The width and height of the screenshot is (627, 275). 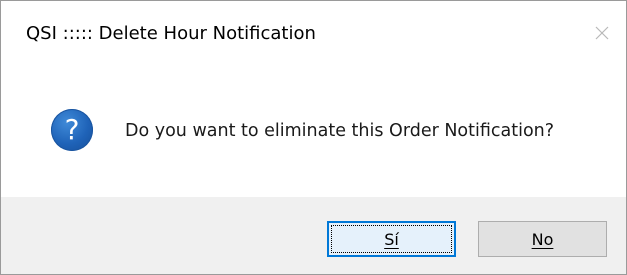 I want to click on close-button, so click(x=602, y=33).